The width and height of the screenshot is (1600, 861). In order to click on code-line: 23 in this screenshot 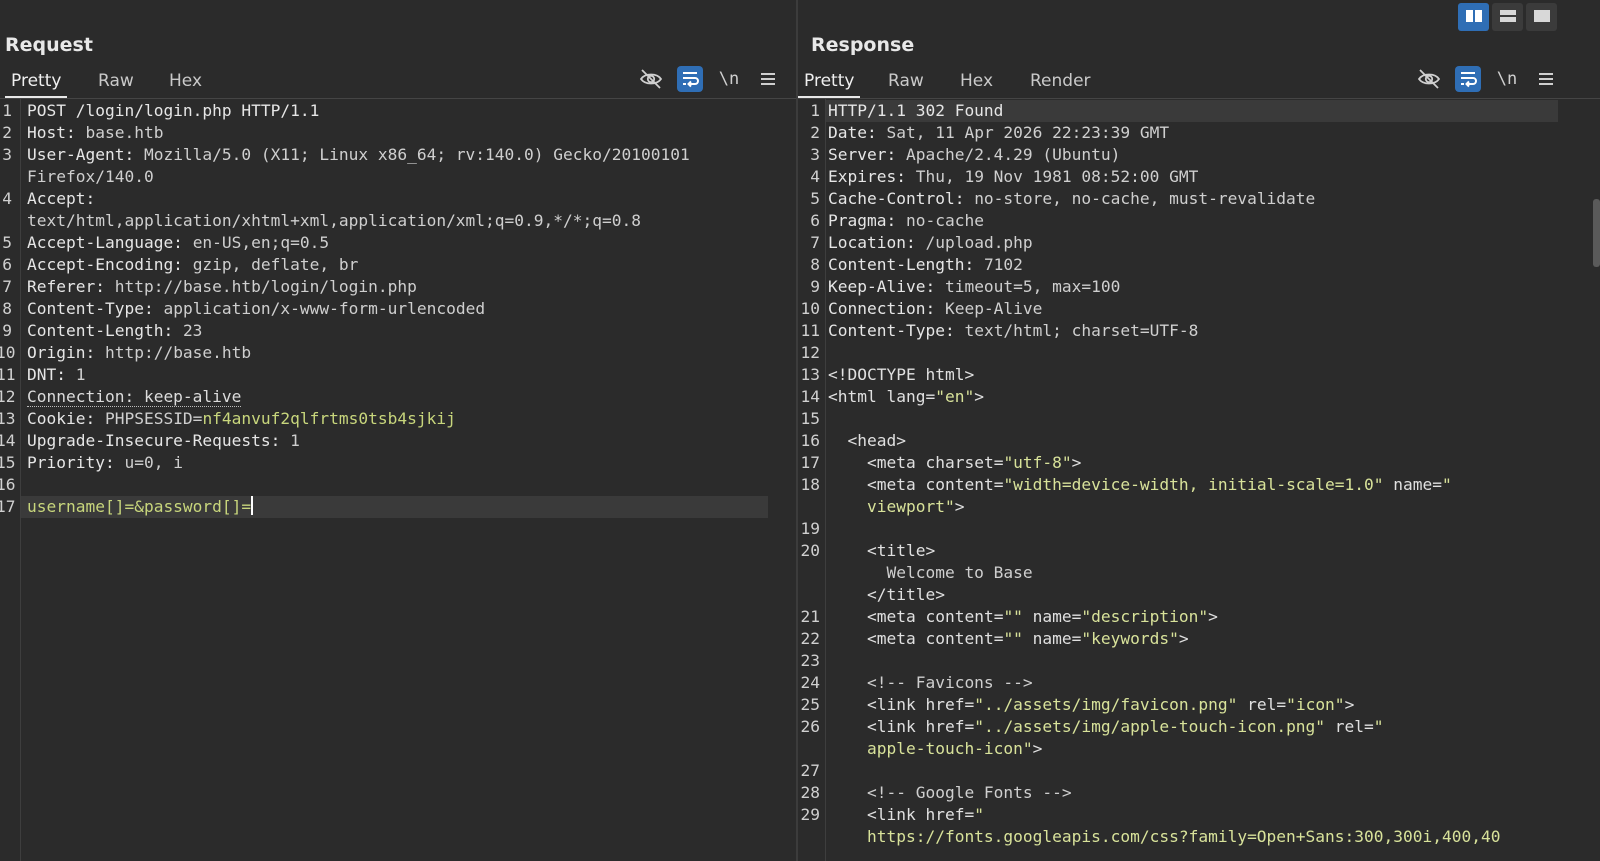, I will do `click(1199, 661)`.